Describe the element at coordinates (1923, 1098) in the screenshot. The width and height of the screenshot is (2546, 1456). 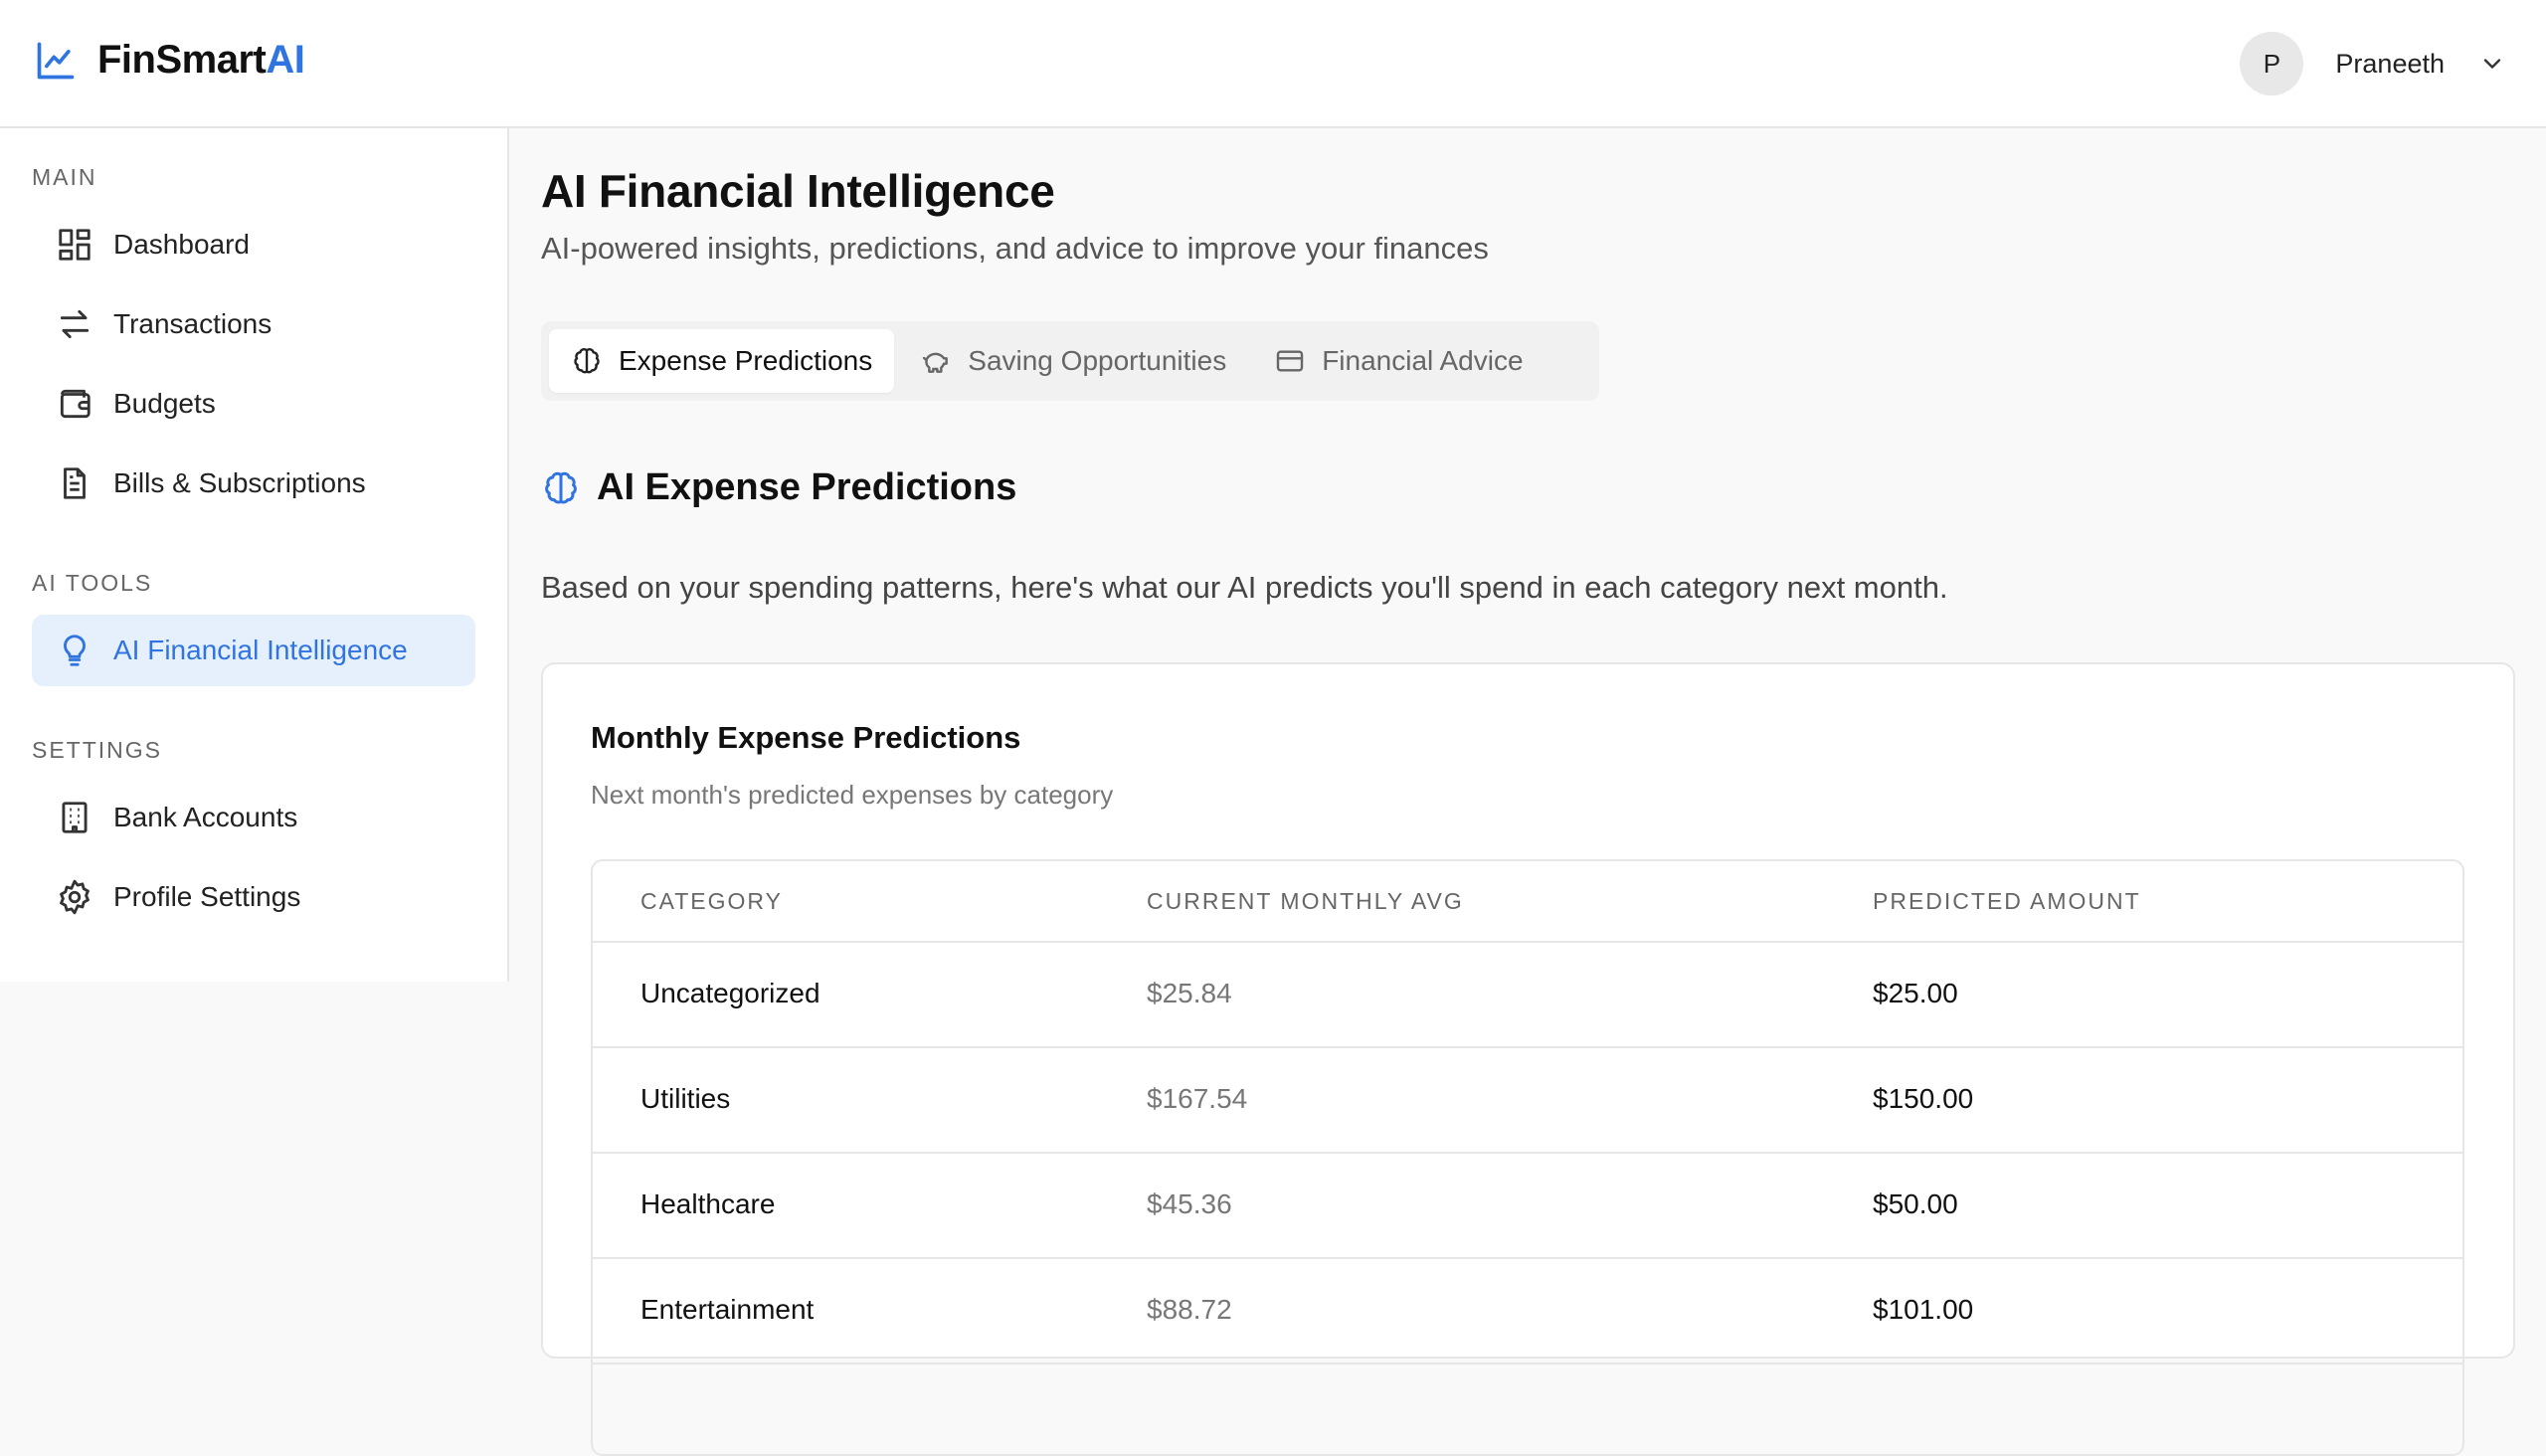
I see `cell-predicted: $150.00` at that location.